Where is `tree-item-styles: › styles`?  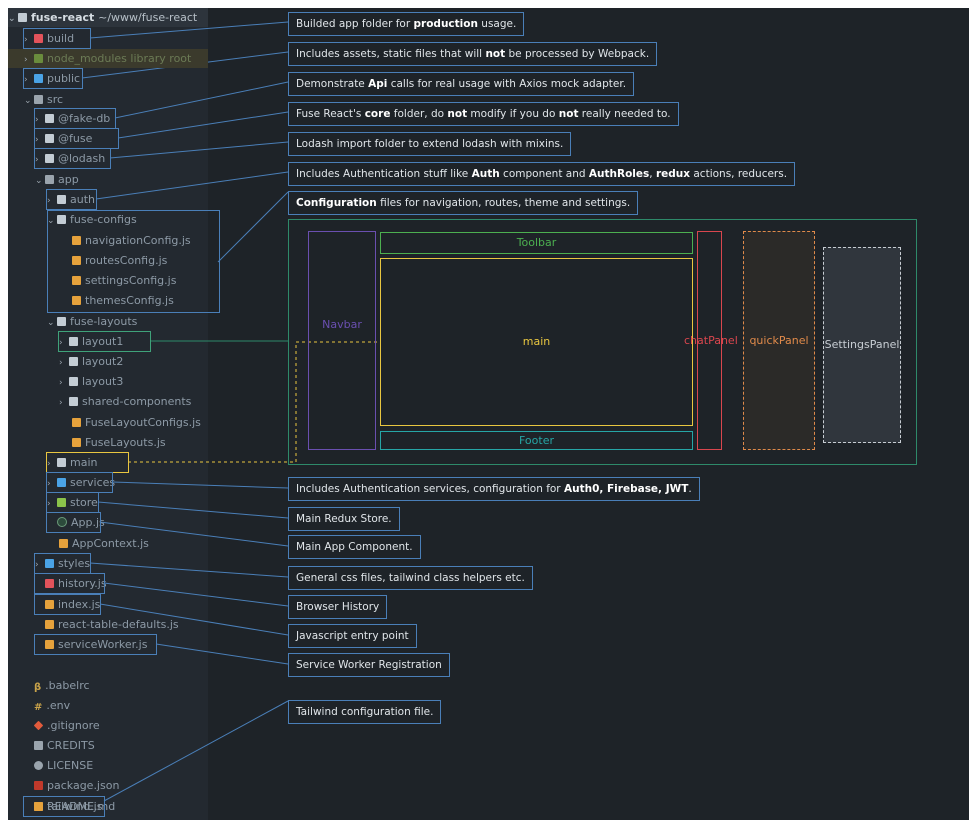 tree-item-styles: › styles is located at coordinates (62, 563).